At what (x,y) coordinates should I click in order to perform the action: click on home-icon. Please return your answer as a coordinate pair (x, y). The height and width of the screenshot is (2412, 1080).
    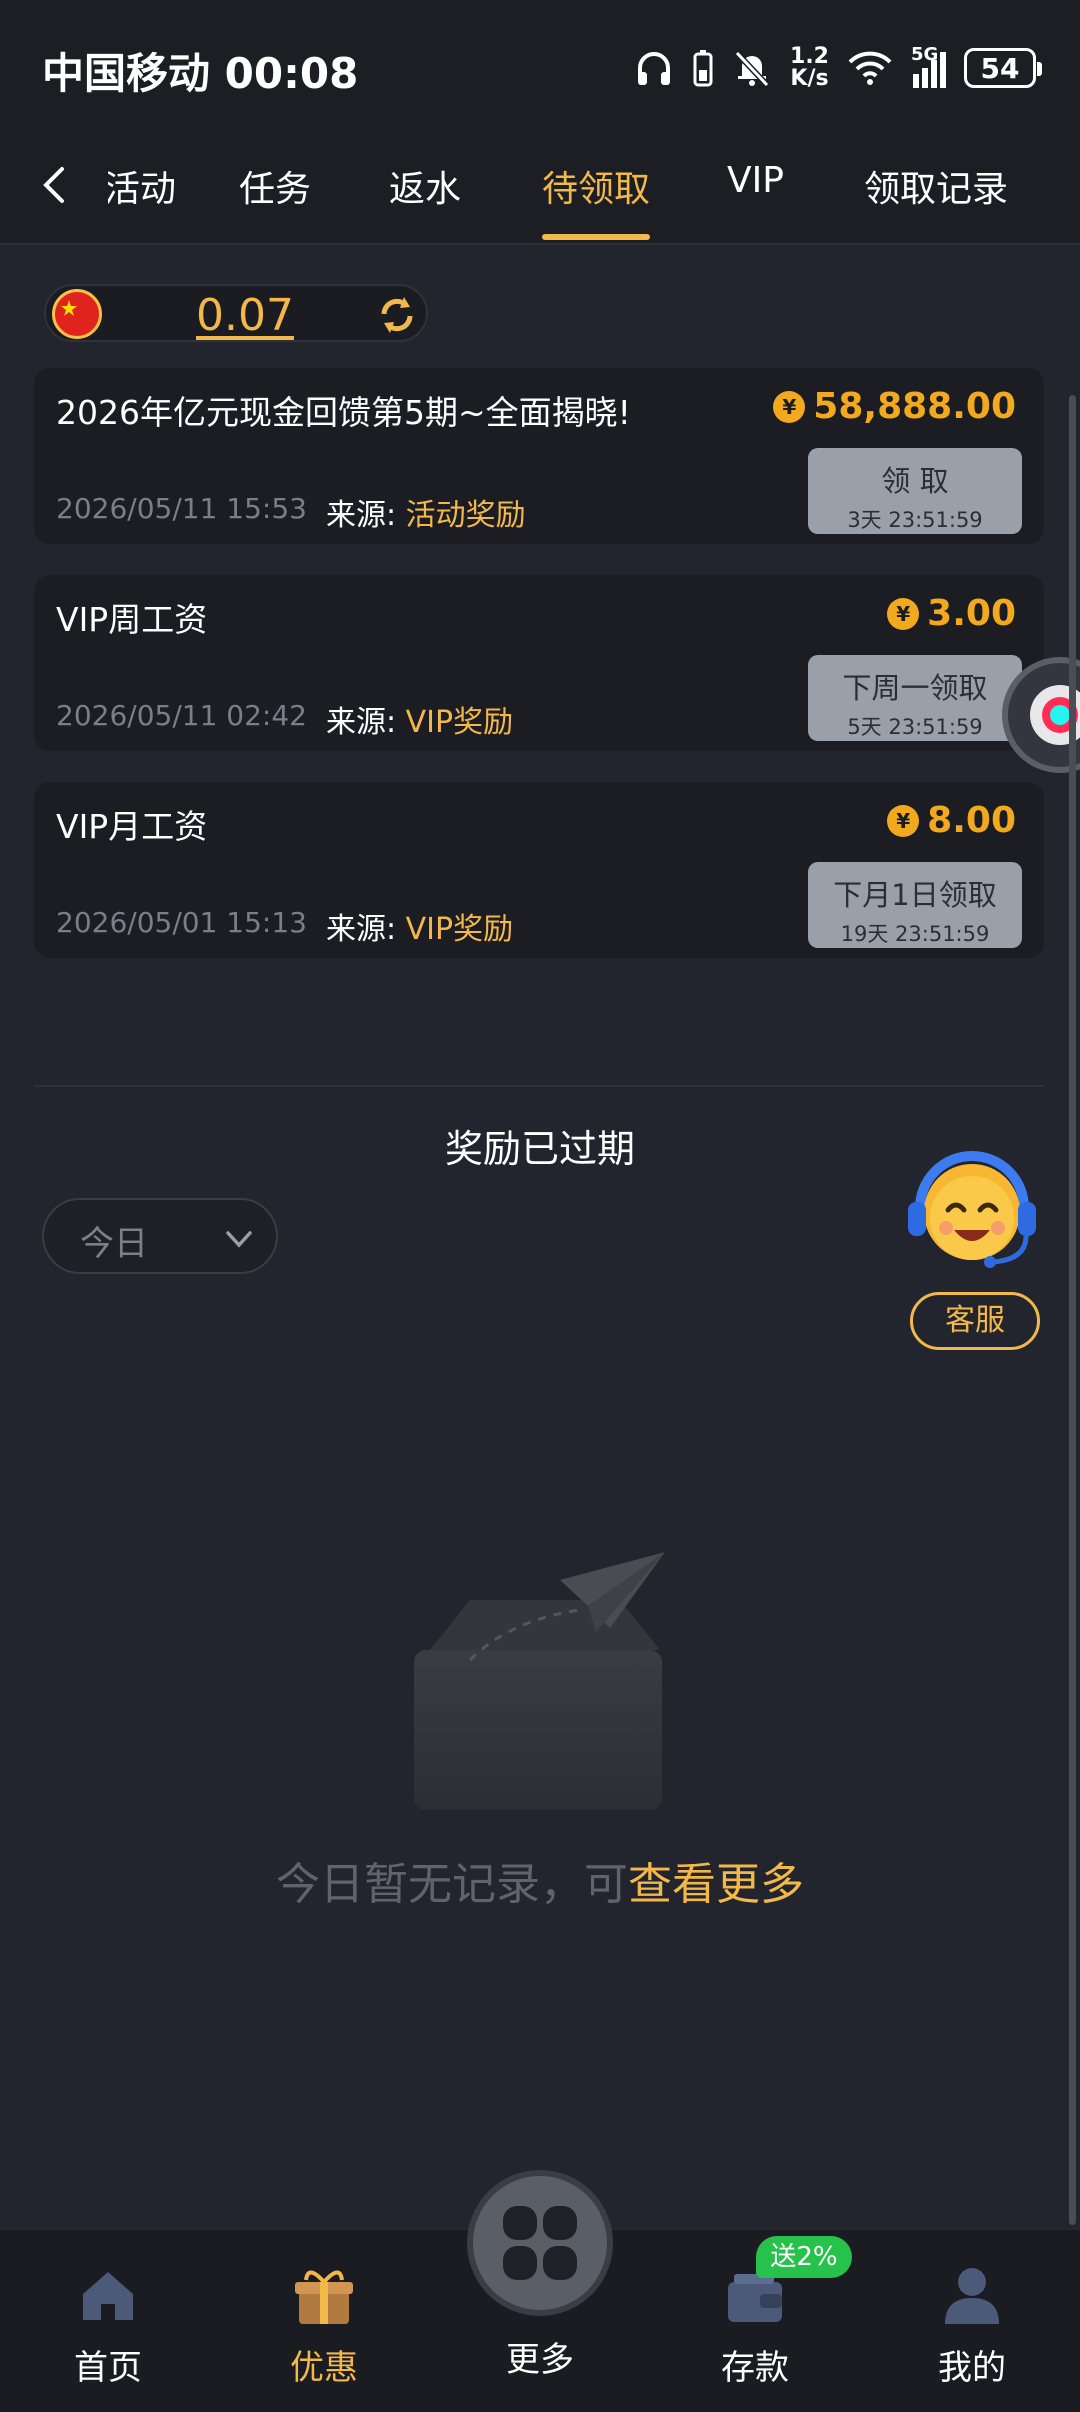
    Looking at the image, I should click on (108, 2296).